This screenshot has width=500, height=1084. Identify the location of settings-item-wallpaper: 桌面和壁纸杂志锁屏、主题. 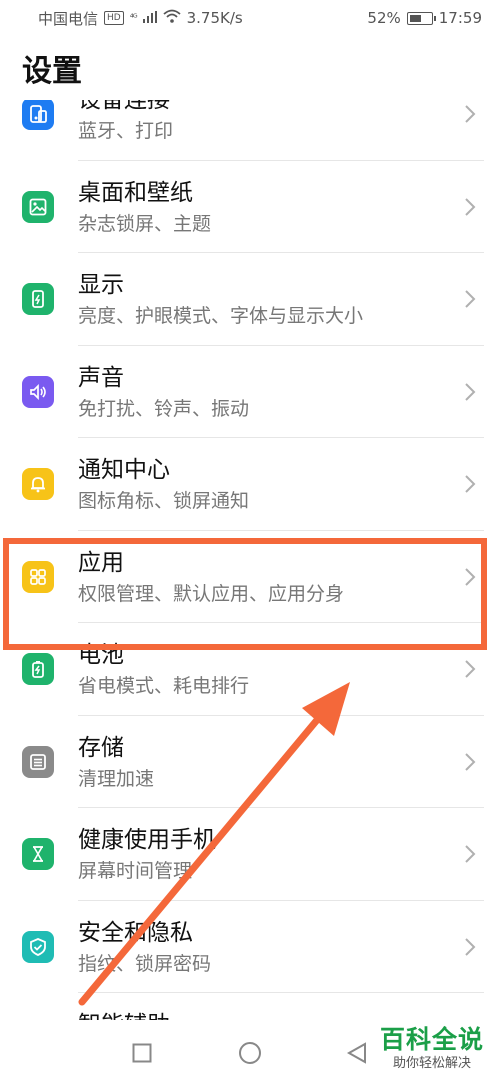
(250, 207).